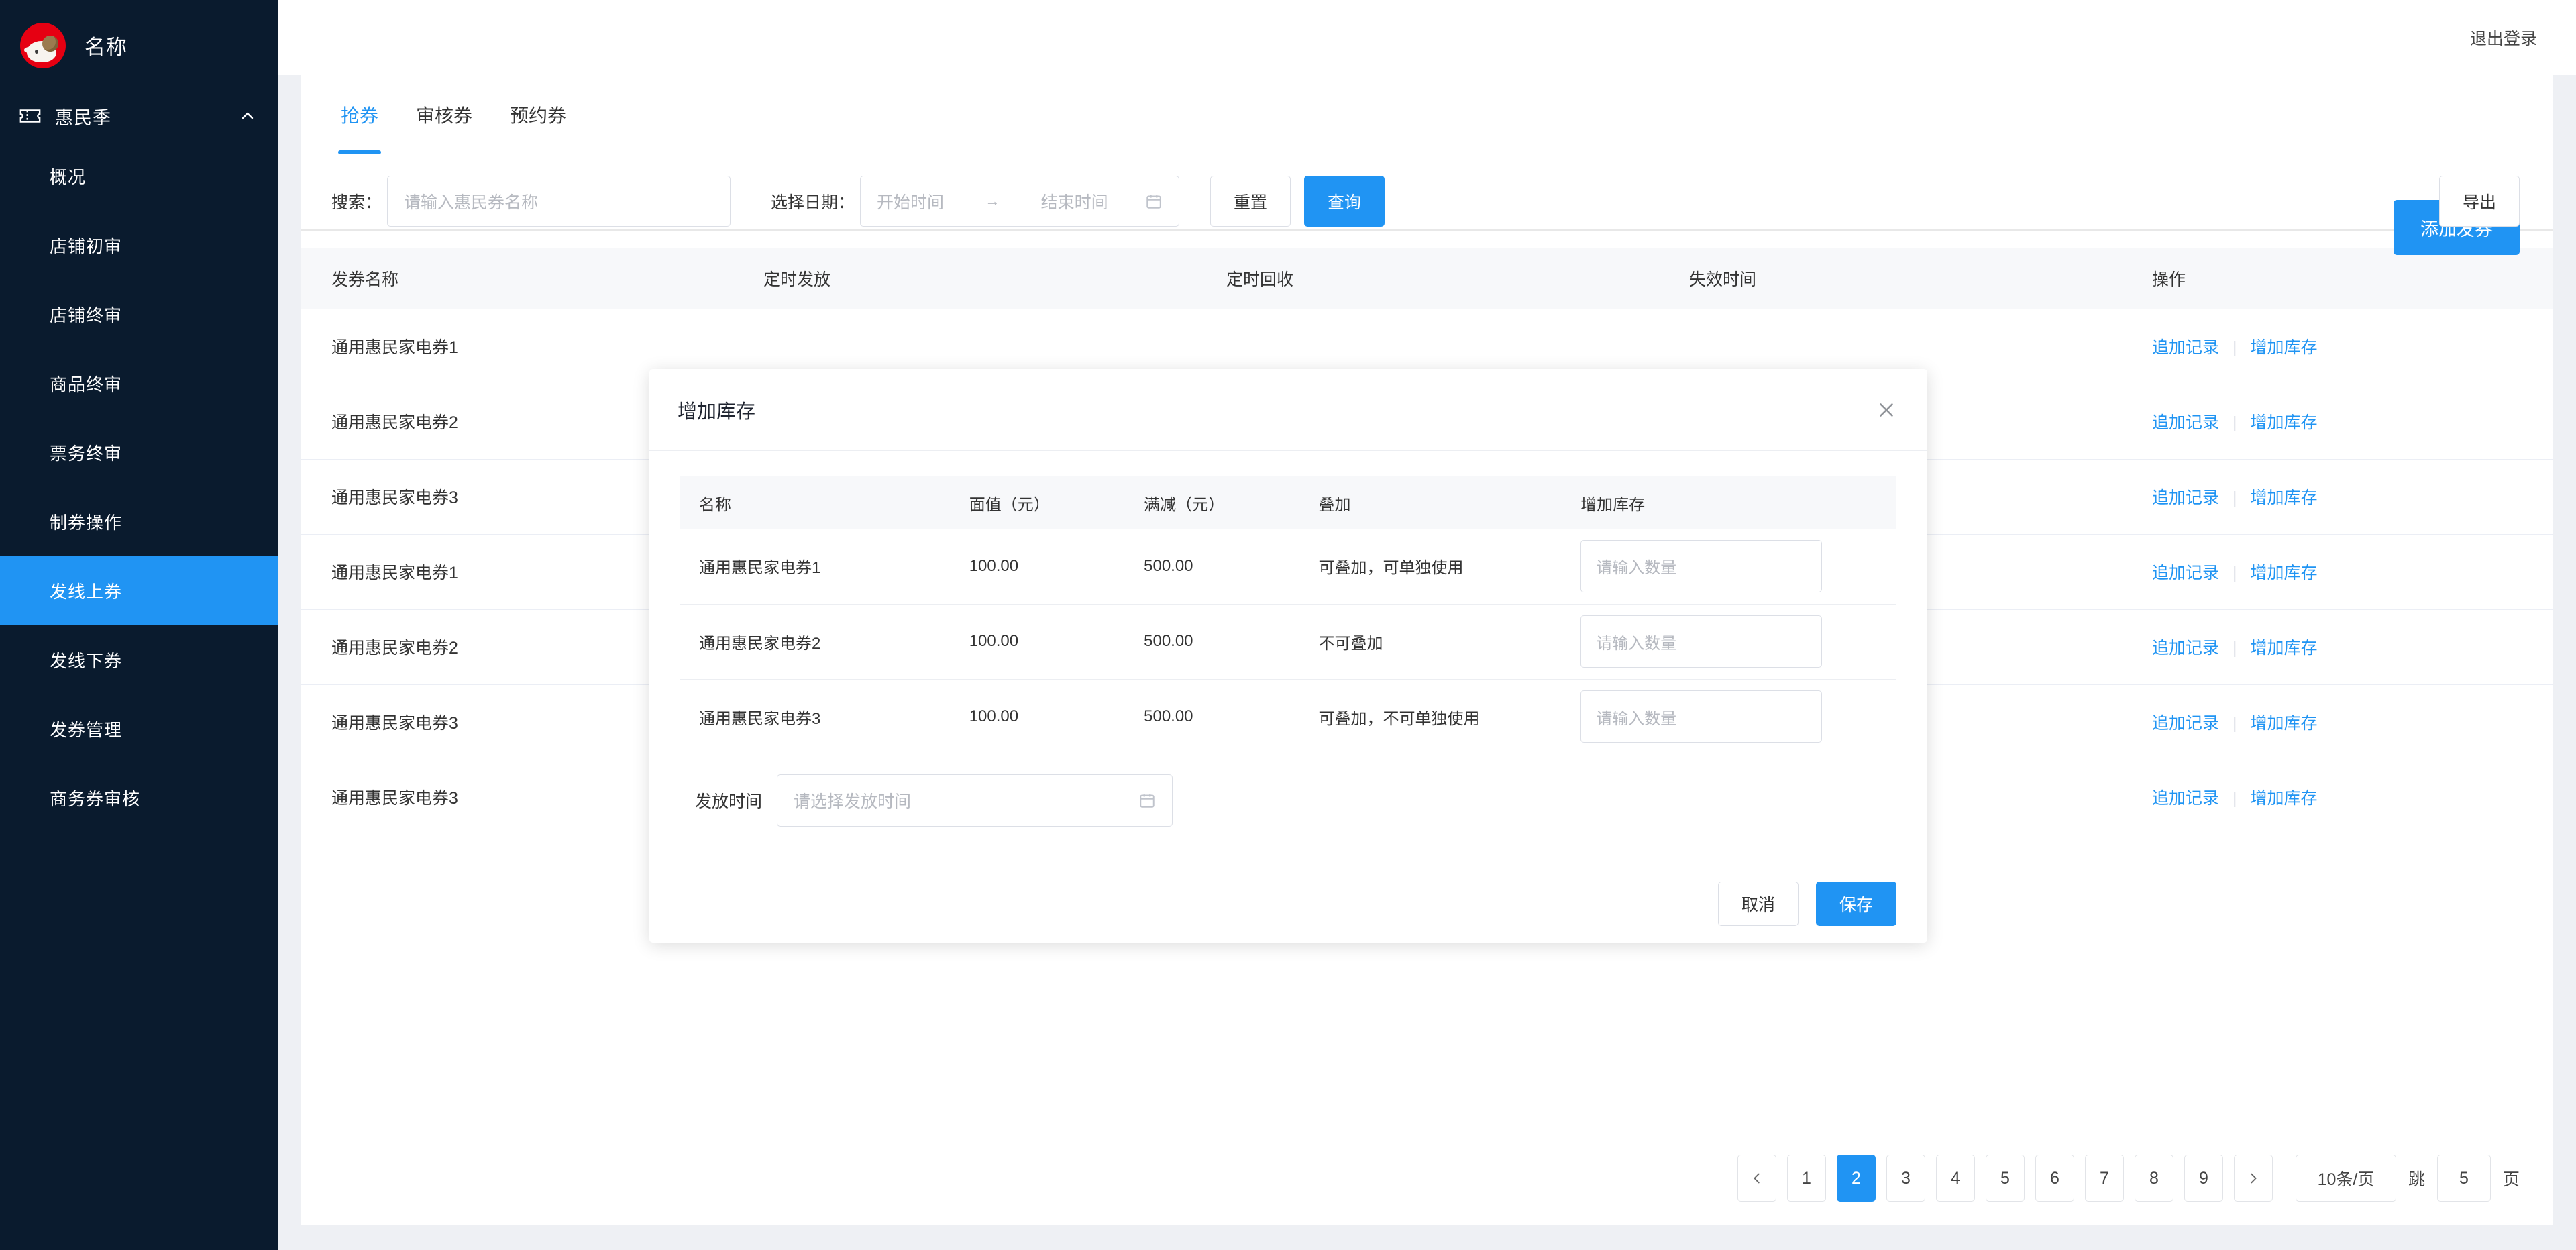 The image size is (2576, 1250). Describe the element at coordinates (139, 314) in the screenshot. I see `sidebar-item-2: 店铺终审` at that location.